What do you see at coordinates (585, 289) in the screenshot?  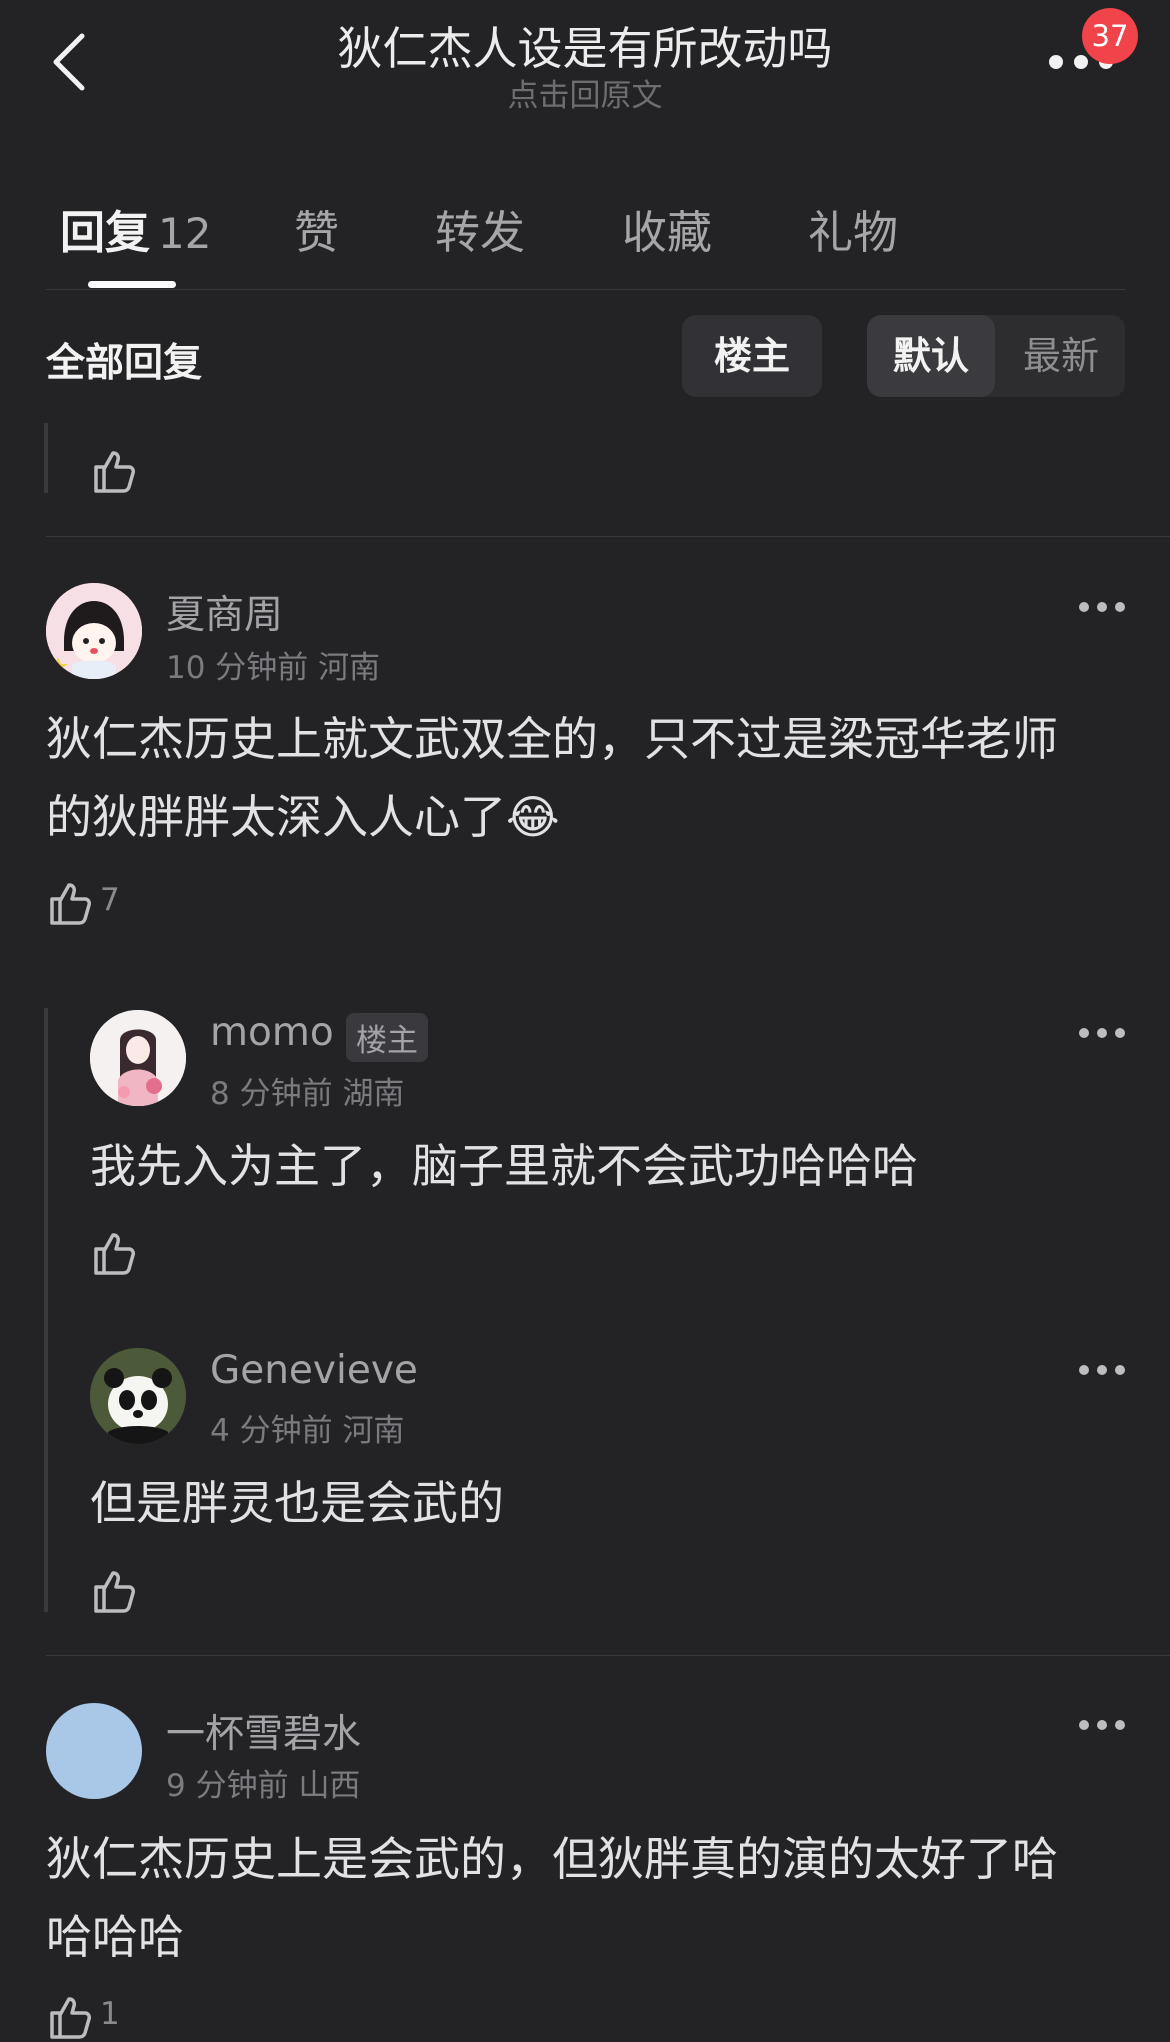 I see `tabs-divider` at bounding box center [585, 289].